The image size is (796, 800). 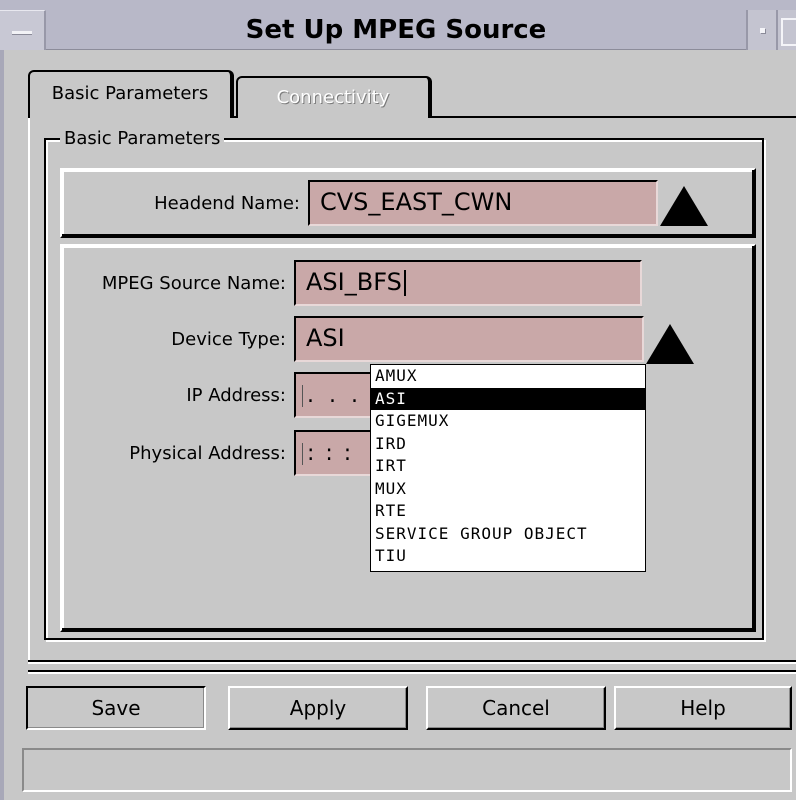 I want to click on window-border, so click(x=2, y=425).